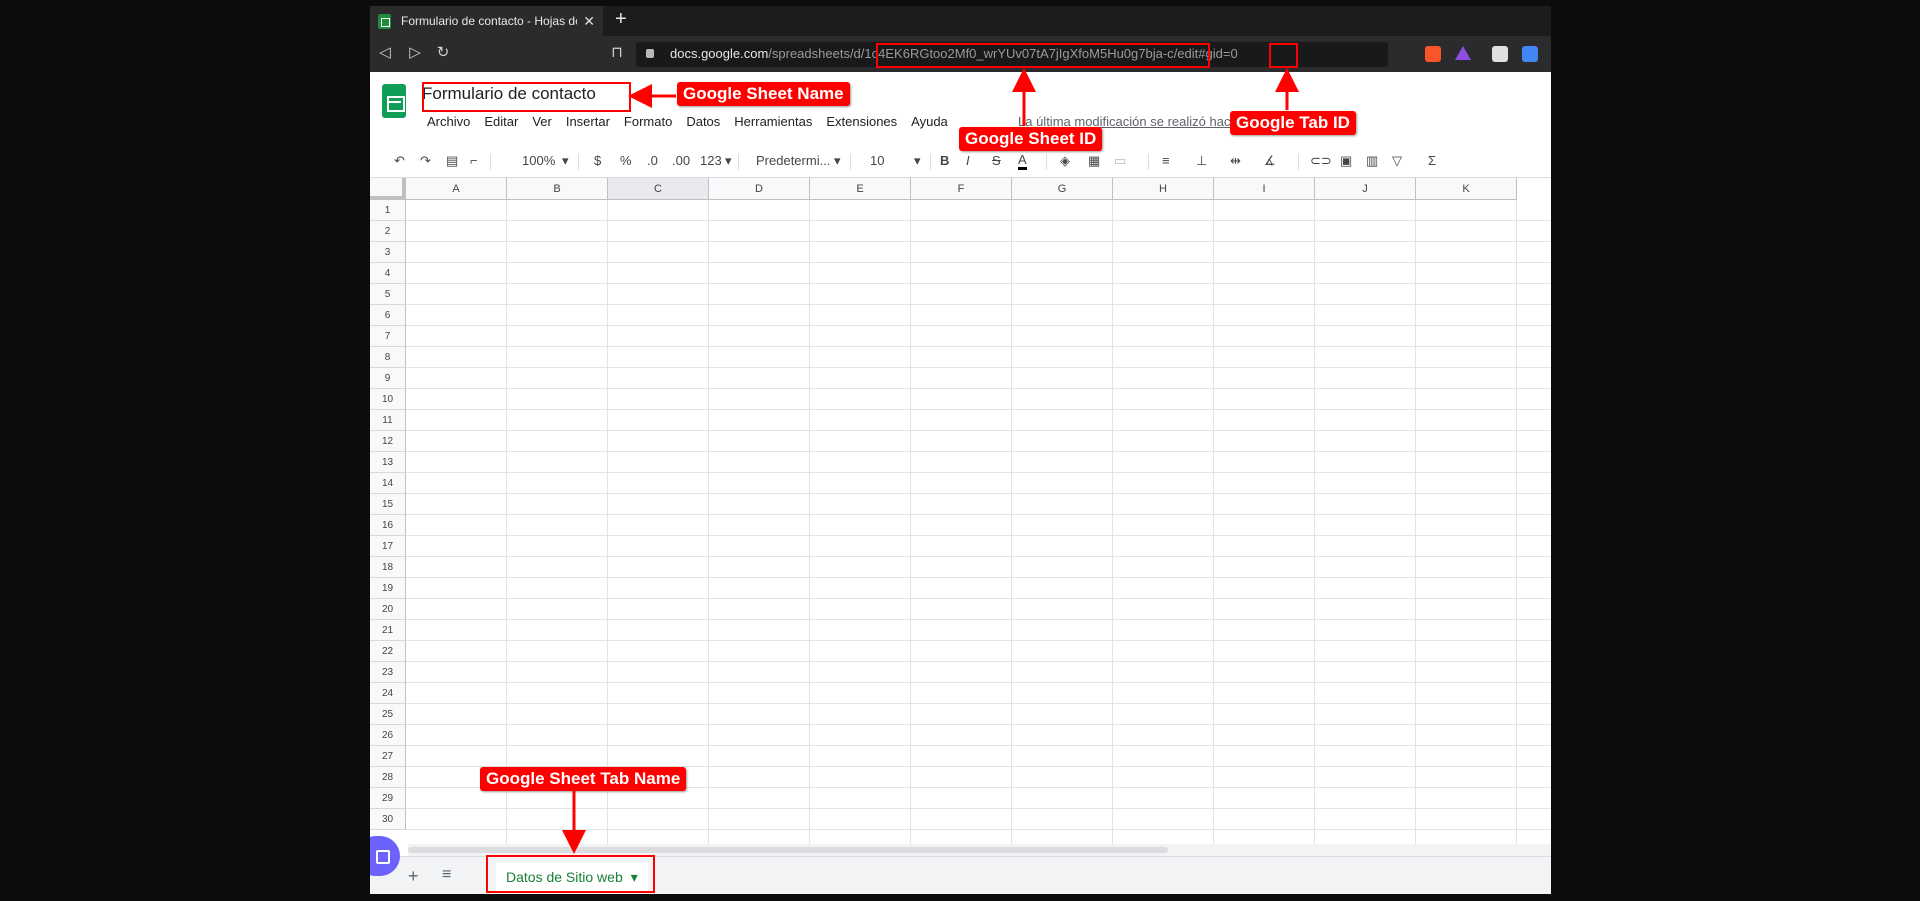 This screenshot has height=901, width=1920. What do you see at coordinates (388, 588) in the screenshot?
I see `row-header-19: 19` at bounding box center [388, 588].